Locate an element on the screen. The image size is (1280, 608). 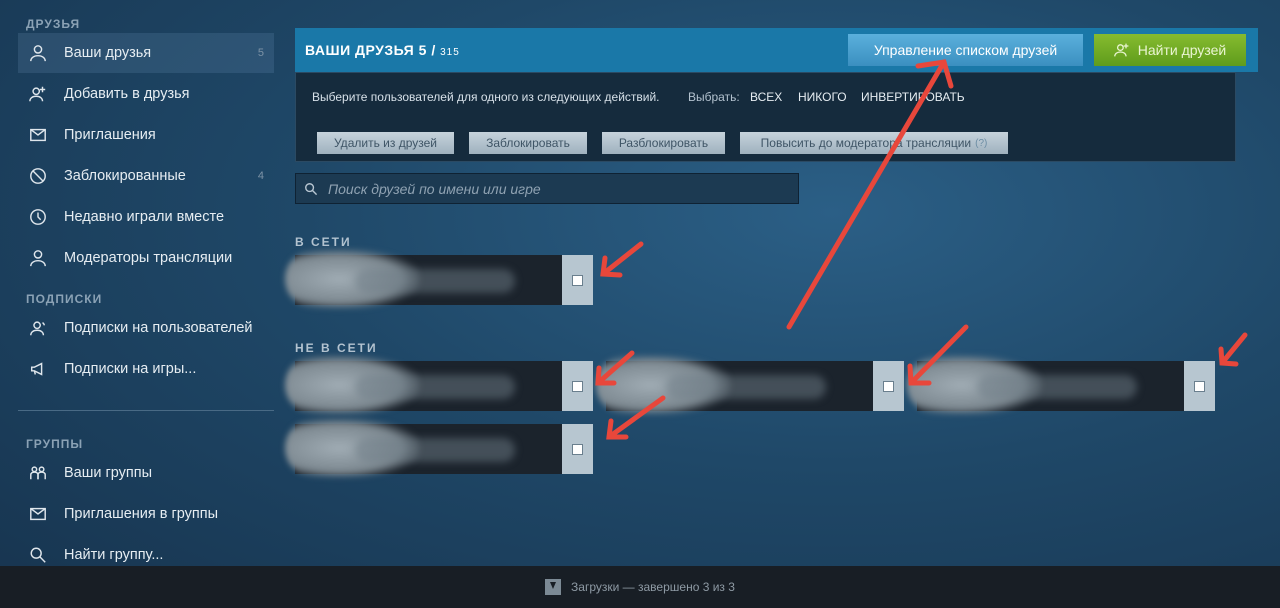
sidebar-item-label: Модераторы трансляции is located at coordinates (148, 258).